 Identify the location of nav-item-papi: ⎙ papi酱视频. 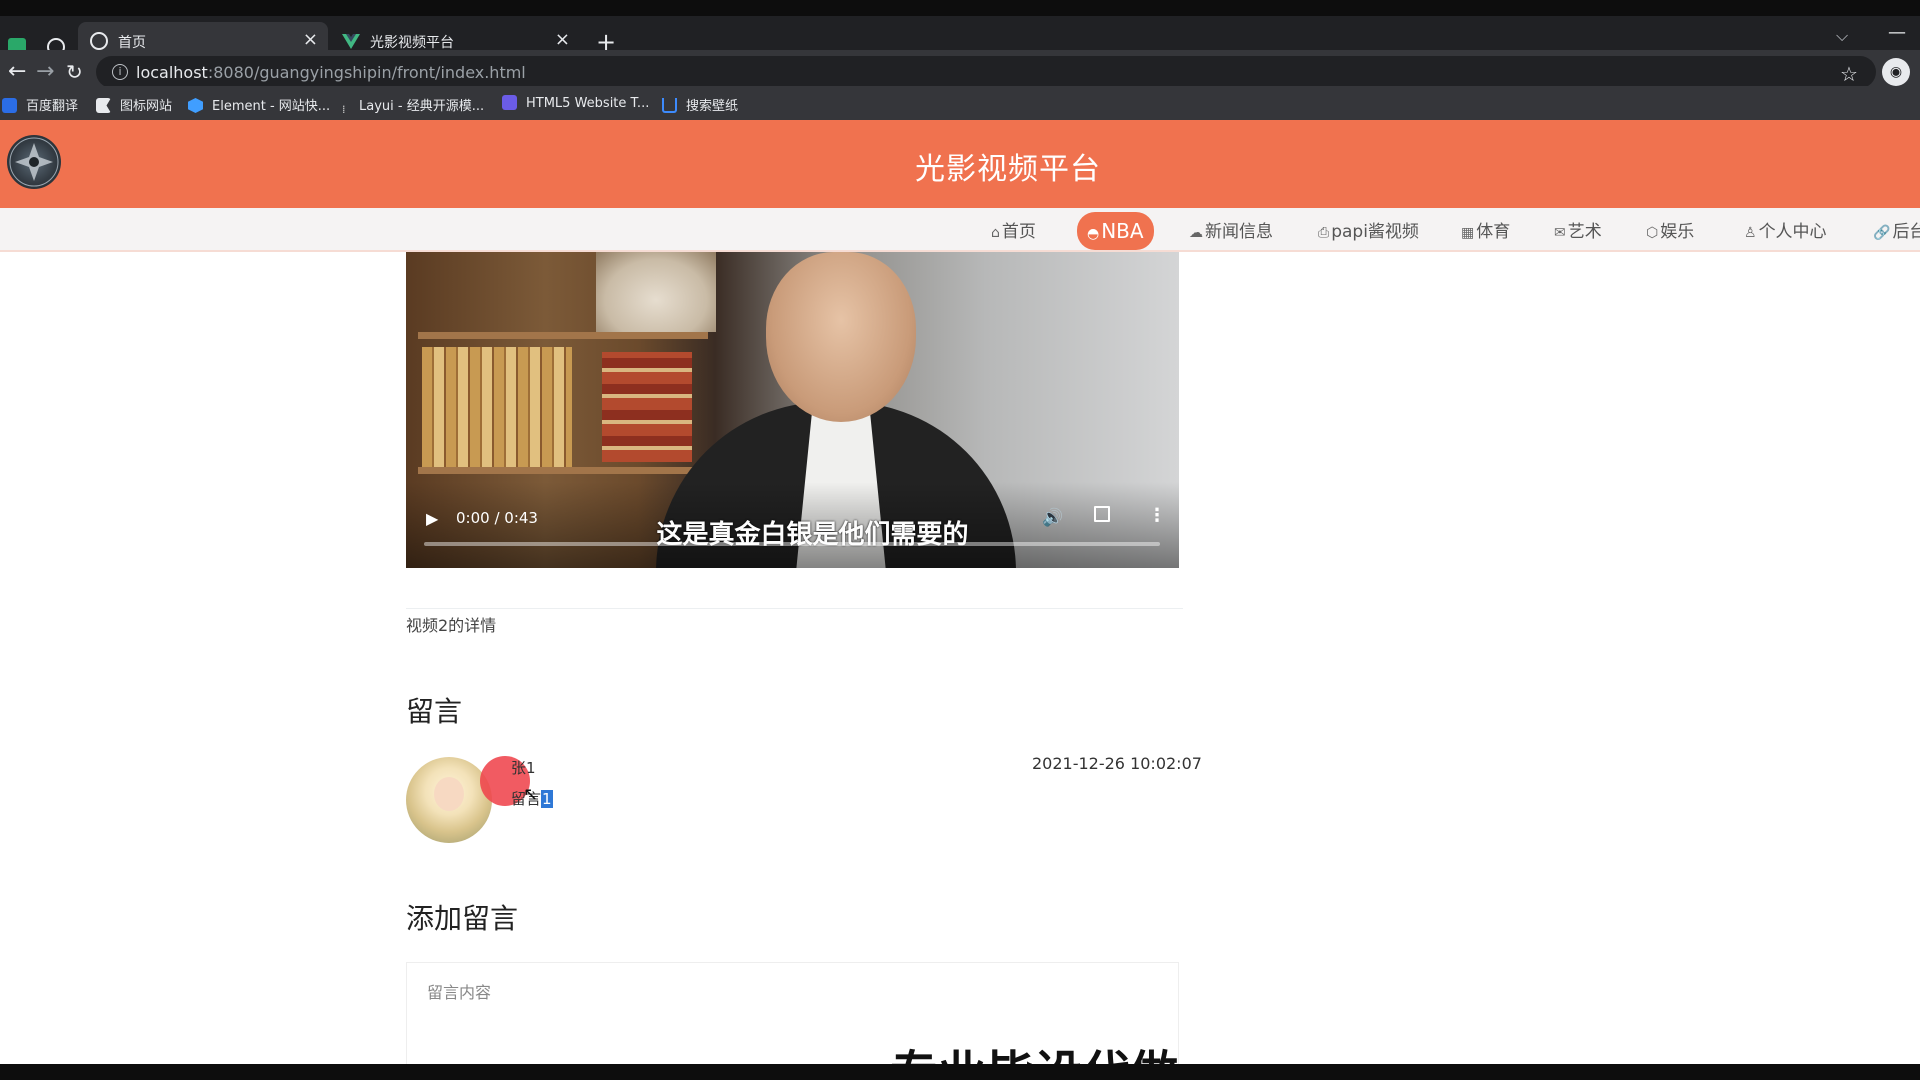
(1368, 232).